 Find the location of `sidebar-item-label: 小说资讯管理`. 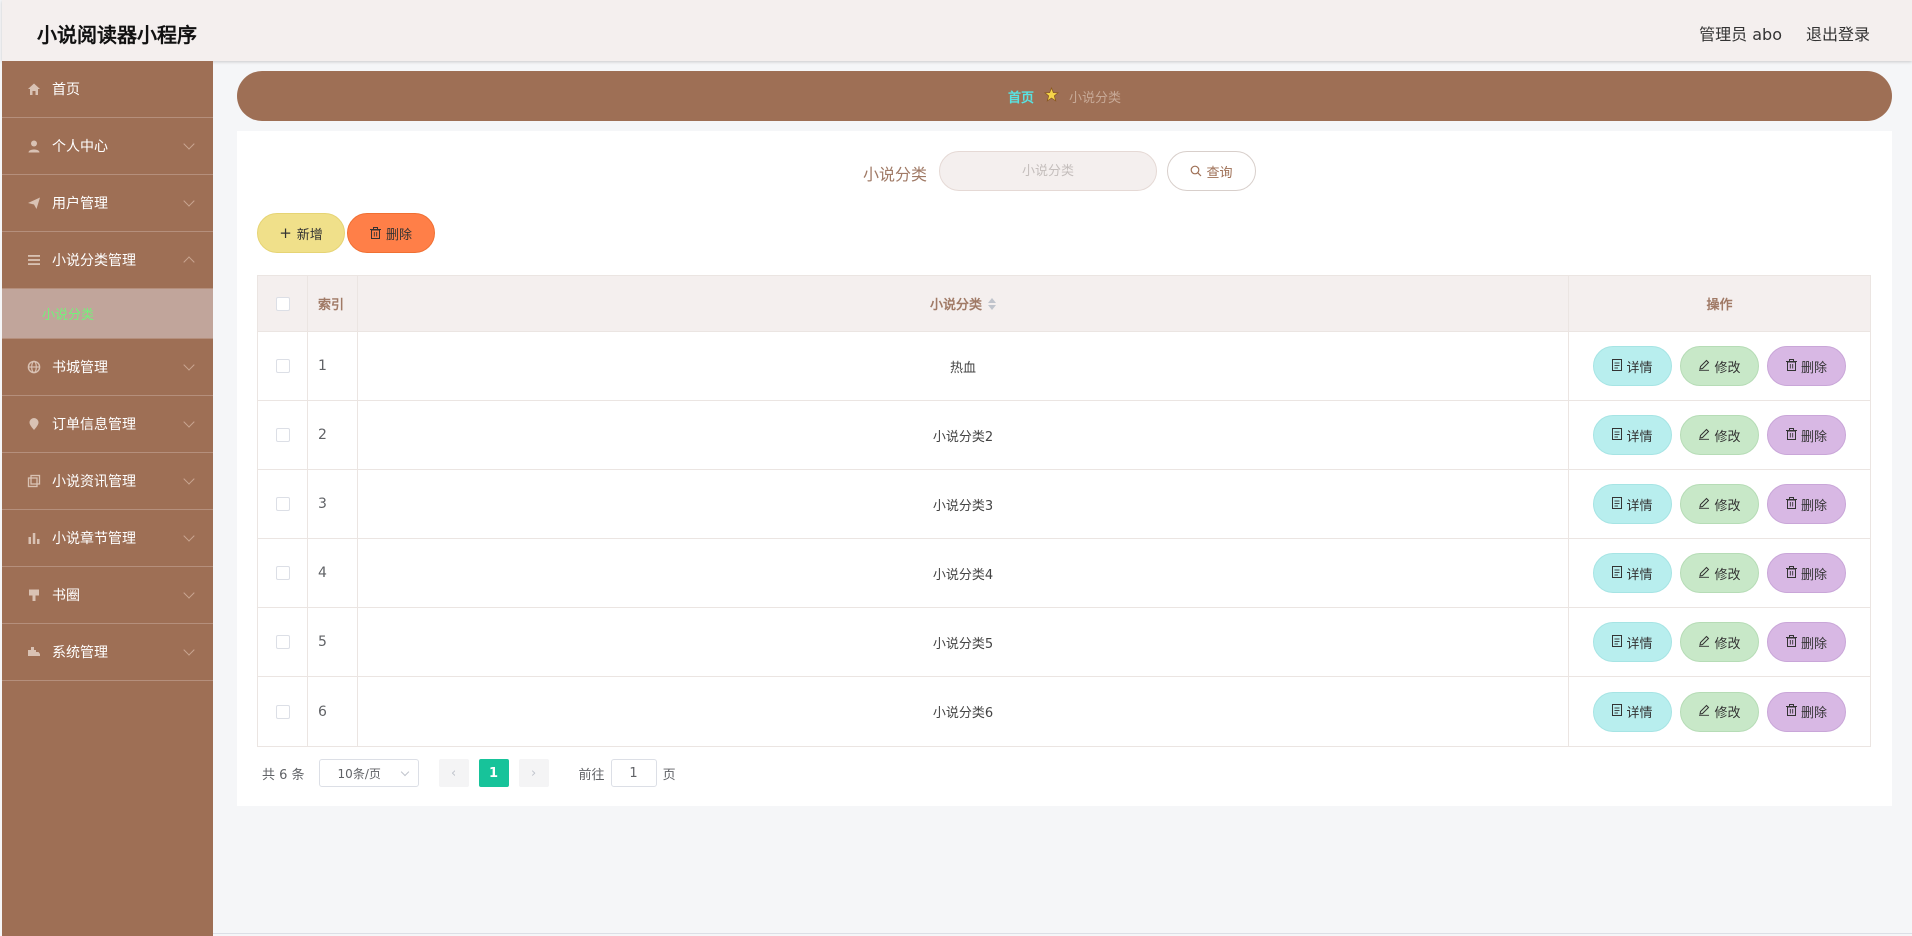

sidebar-item-label: 小说资讯管理 is located at coordinates (94, 482).